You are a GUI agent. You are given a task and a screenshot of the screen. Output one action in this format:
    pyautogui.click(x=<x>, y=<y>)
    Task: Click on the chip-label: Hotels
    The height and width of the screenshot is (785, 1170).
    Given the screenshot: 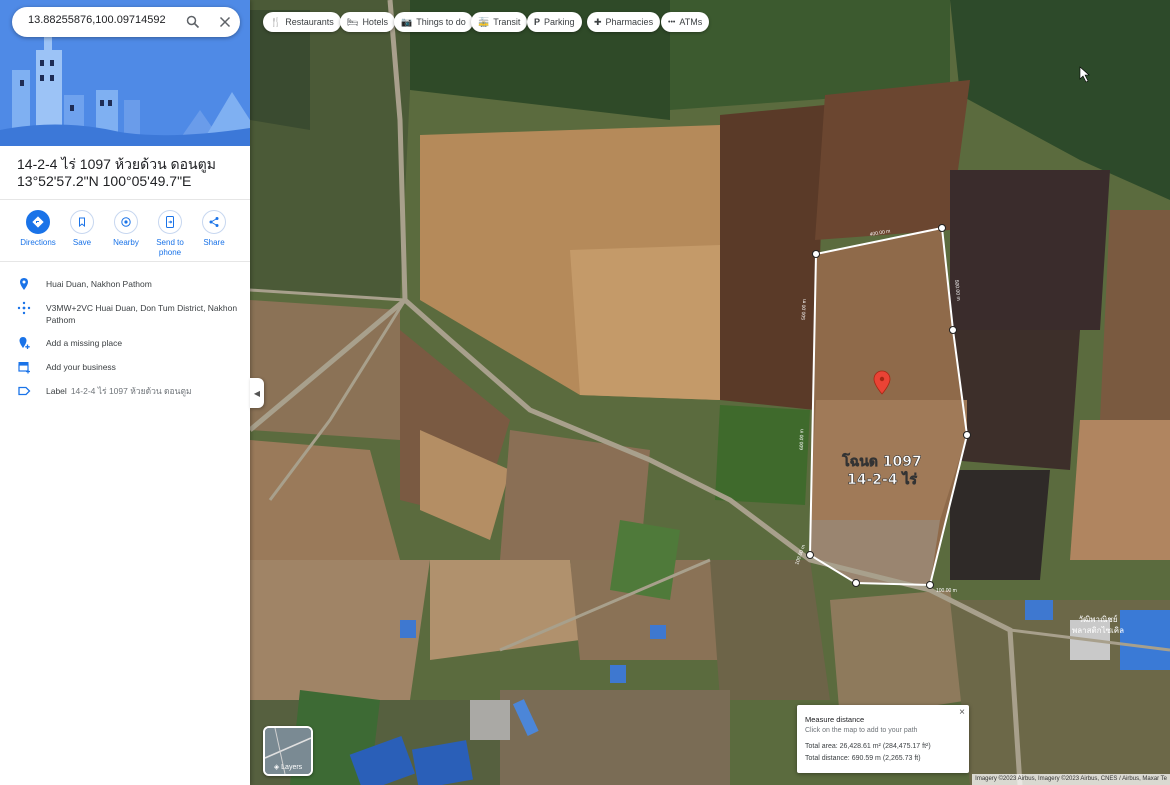 What is the action you would take?
    pyautogui.click(x=375, y=22)
    